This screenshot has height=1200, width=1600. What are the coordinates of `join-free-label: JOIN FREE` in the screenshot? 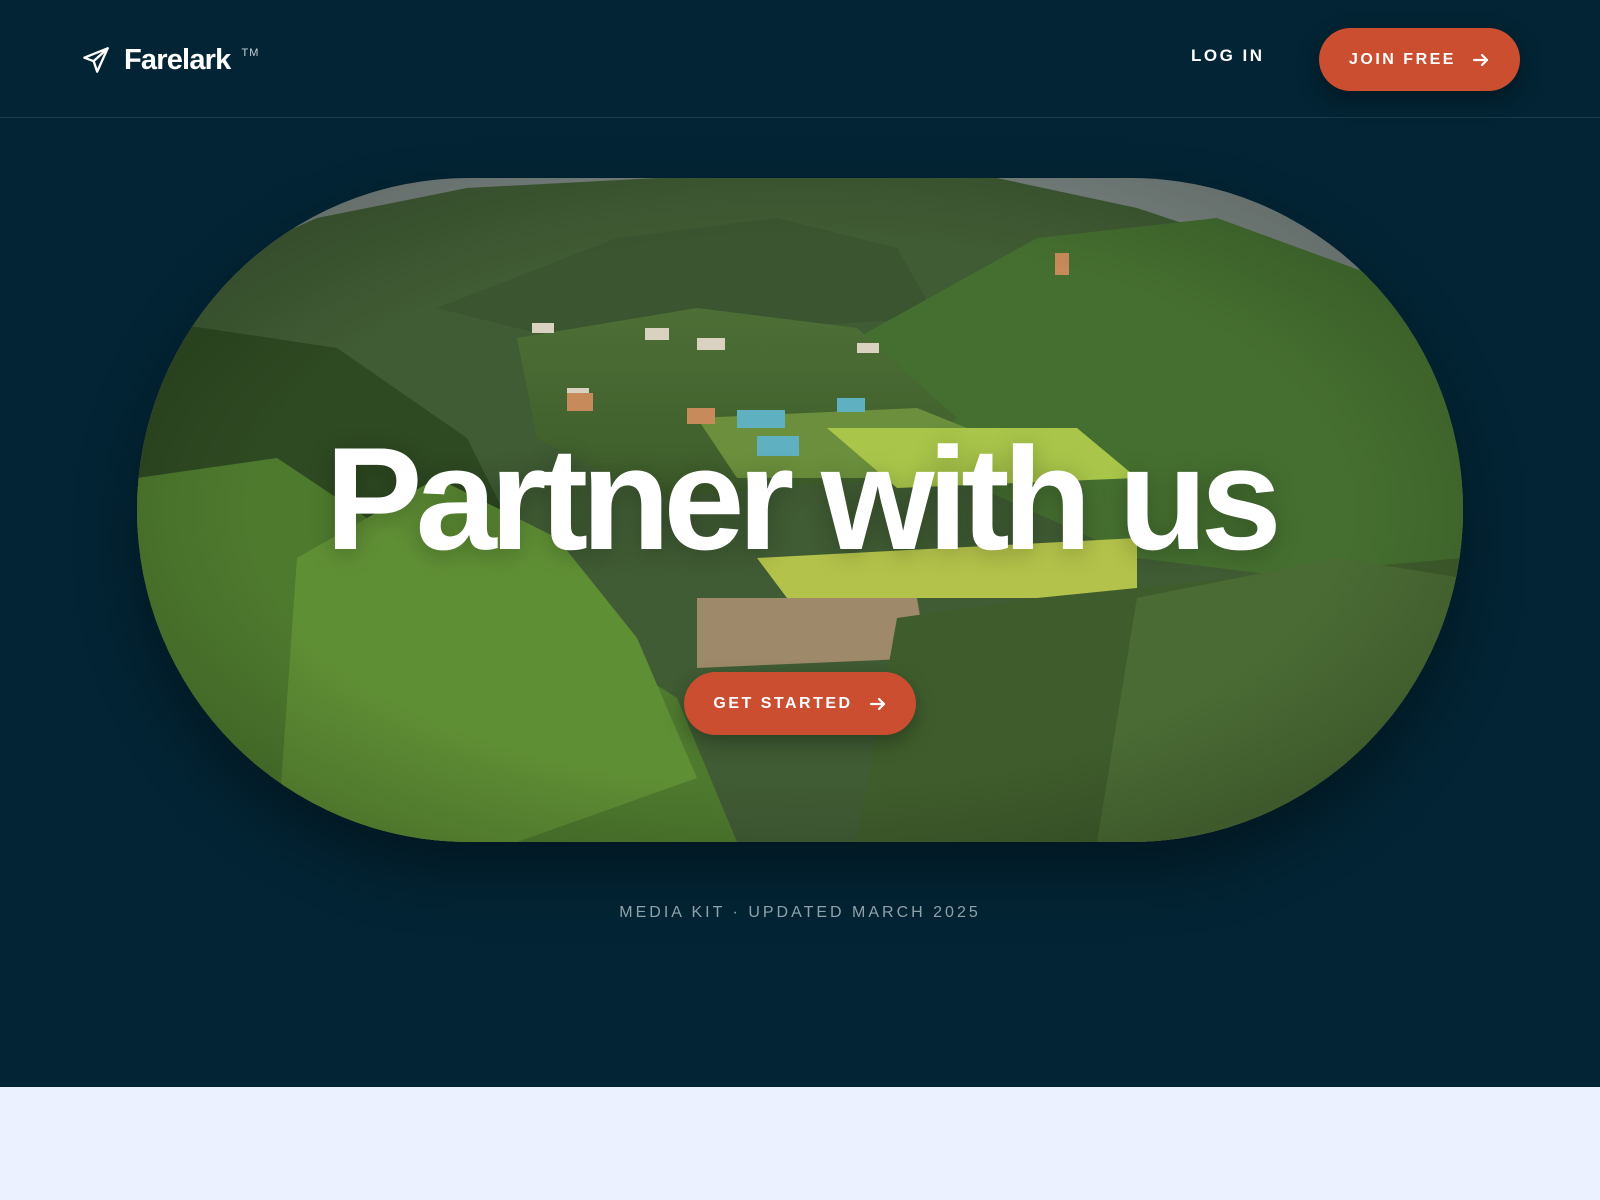 It's located at (1402, 59).